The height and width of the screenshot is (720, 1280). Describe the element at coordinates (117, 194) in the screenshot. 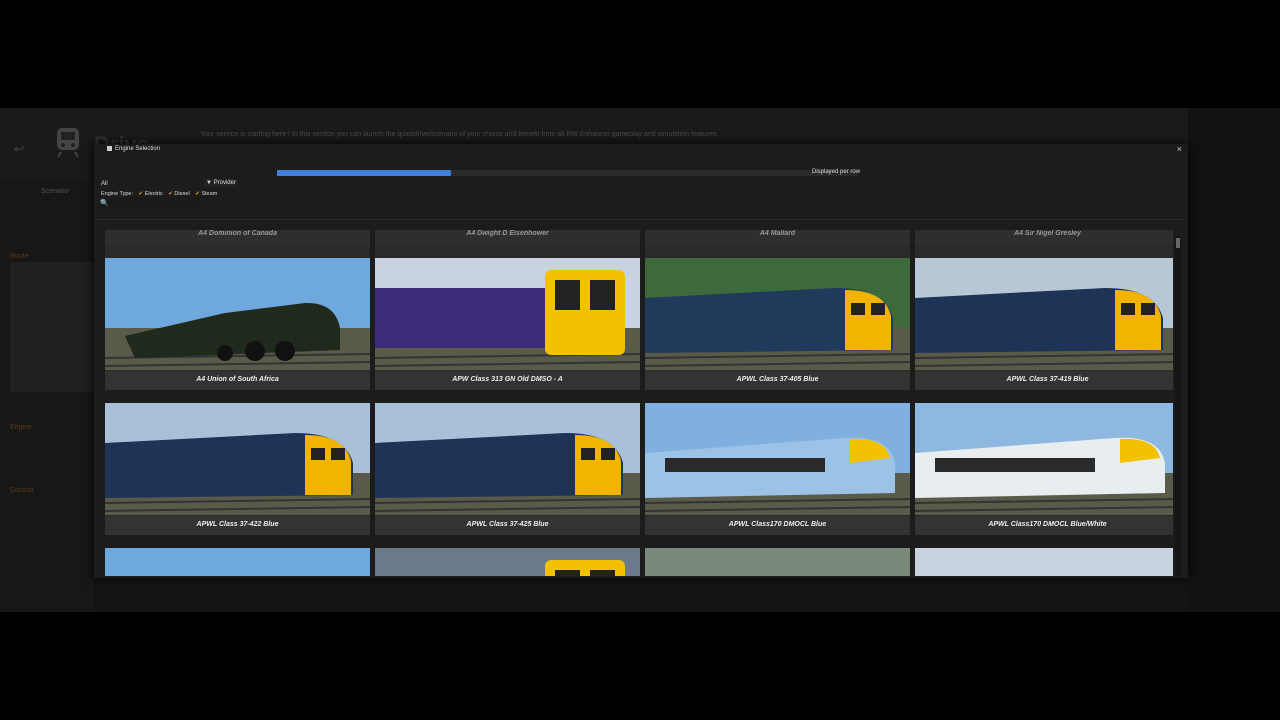

I see `engine-type-label: Engine Type:` at that location.